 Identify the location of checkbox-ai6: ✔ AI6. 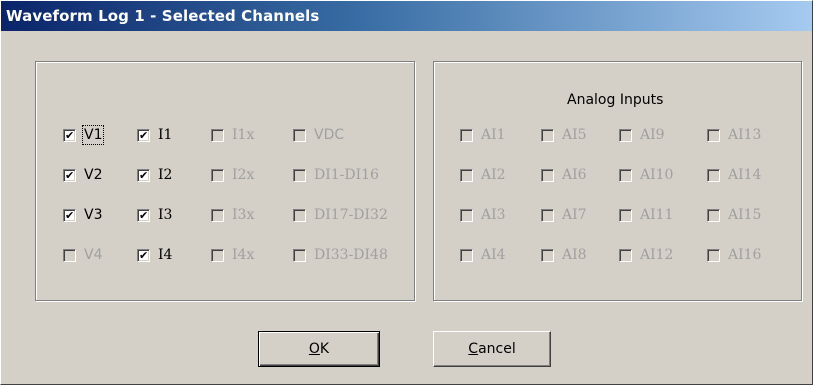
(564, 175).